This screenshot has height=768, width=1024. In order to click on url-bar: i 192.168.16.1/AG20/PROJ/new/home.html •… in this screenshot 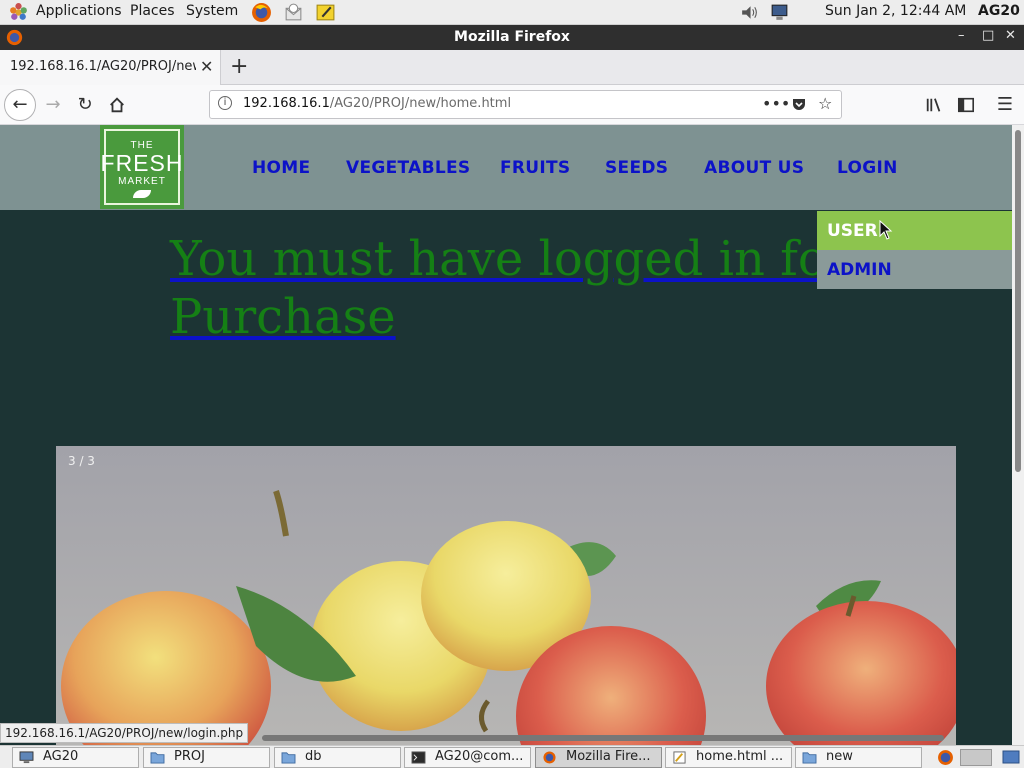, I will do `click(525, 104)`.